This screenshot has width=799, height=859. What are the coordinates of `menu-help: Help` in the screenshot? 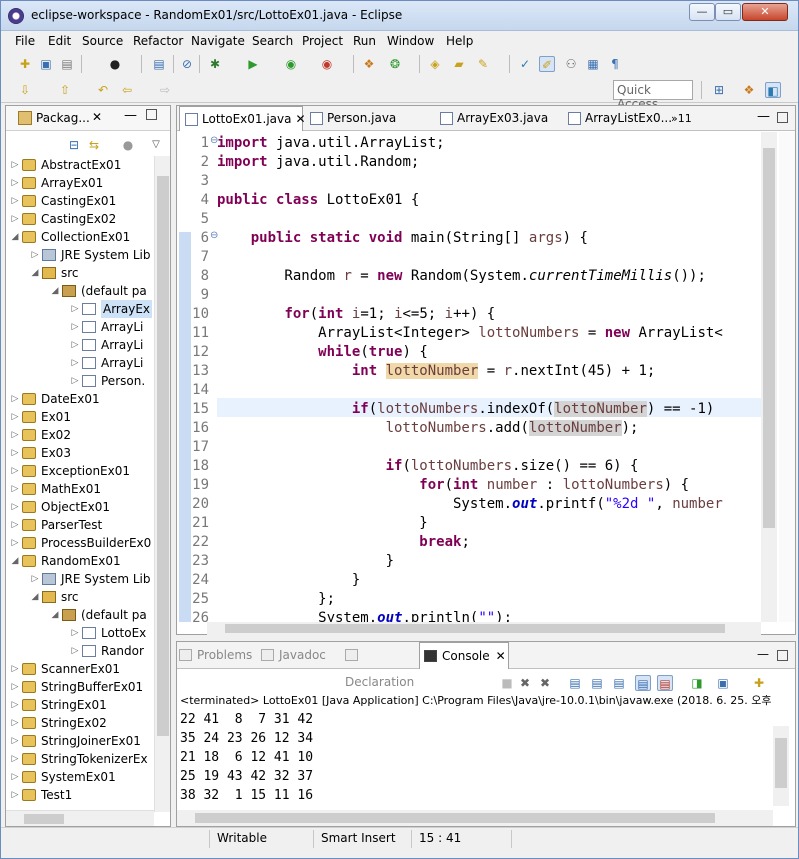 It's located at (459, 41).